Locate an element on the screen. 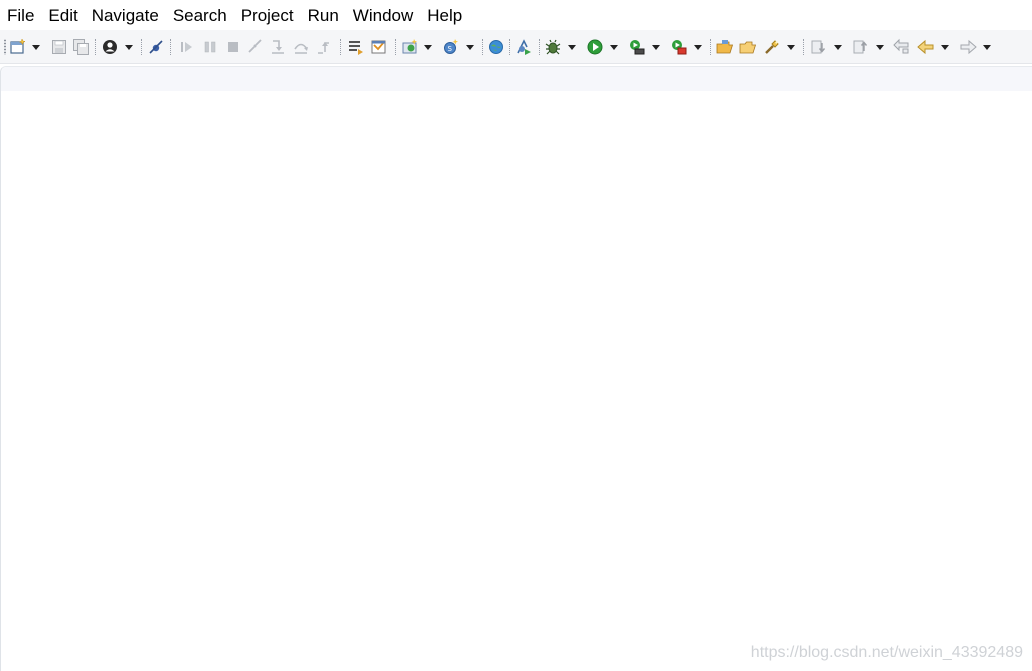  external-tools-icon is located at coordinates (679, 47).